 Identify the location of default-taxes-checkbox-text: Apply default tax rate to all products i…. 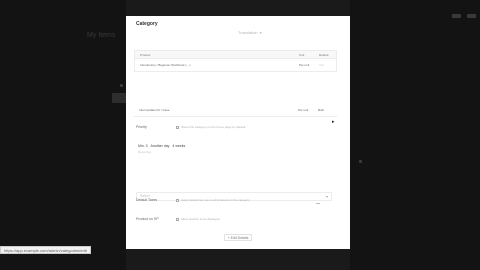
(215, 200).